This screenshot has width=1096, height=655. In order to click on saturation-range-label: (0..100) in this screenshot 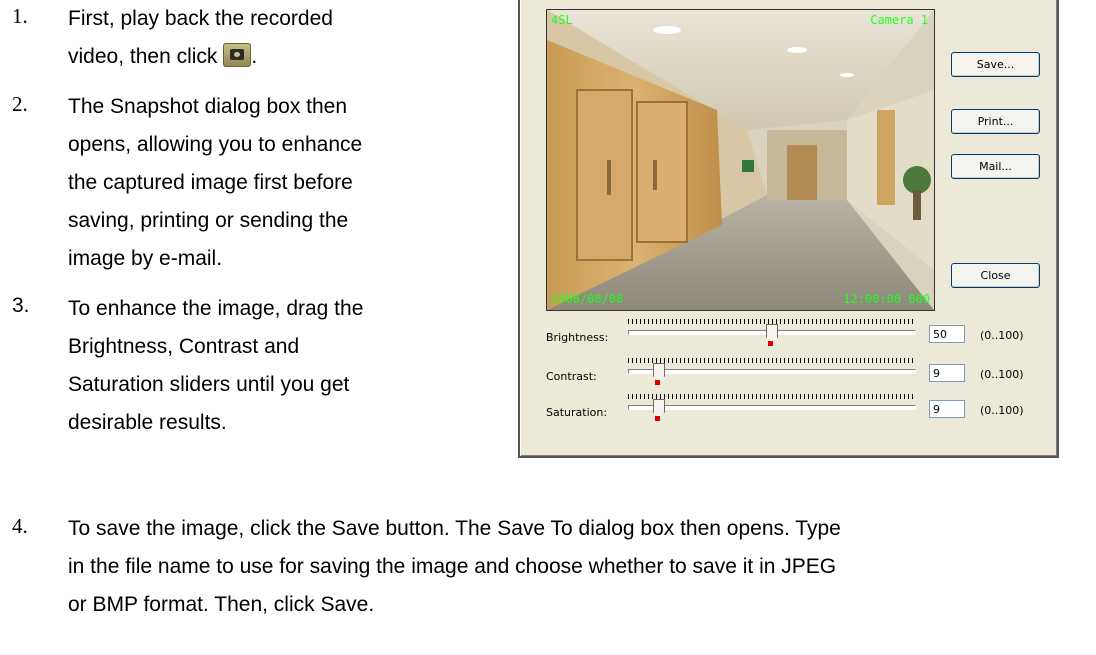, I will do `click(1002, 410)`.